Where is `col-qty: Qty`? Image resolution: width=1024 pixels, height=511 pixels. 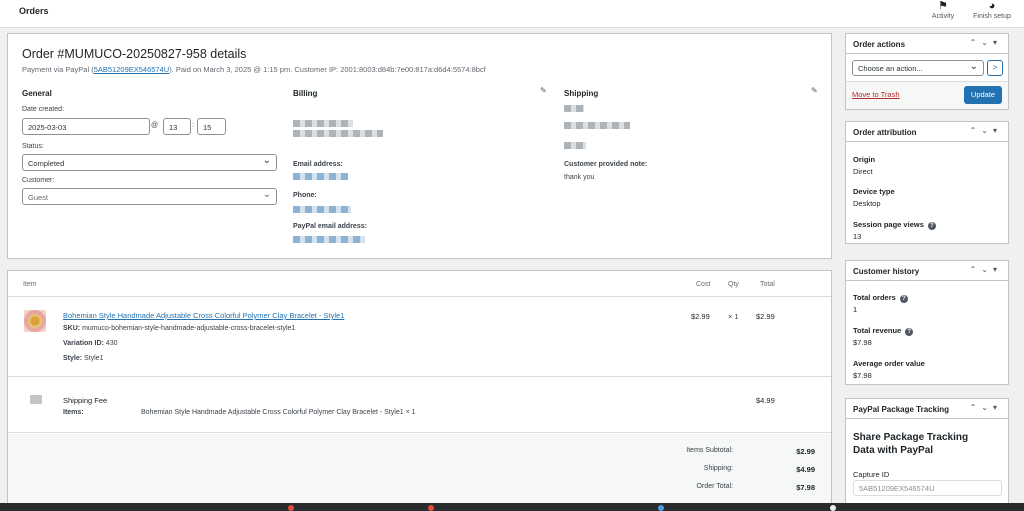 col-qty: Qty is located at coordinates (733, 284).